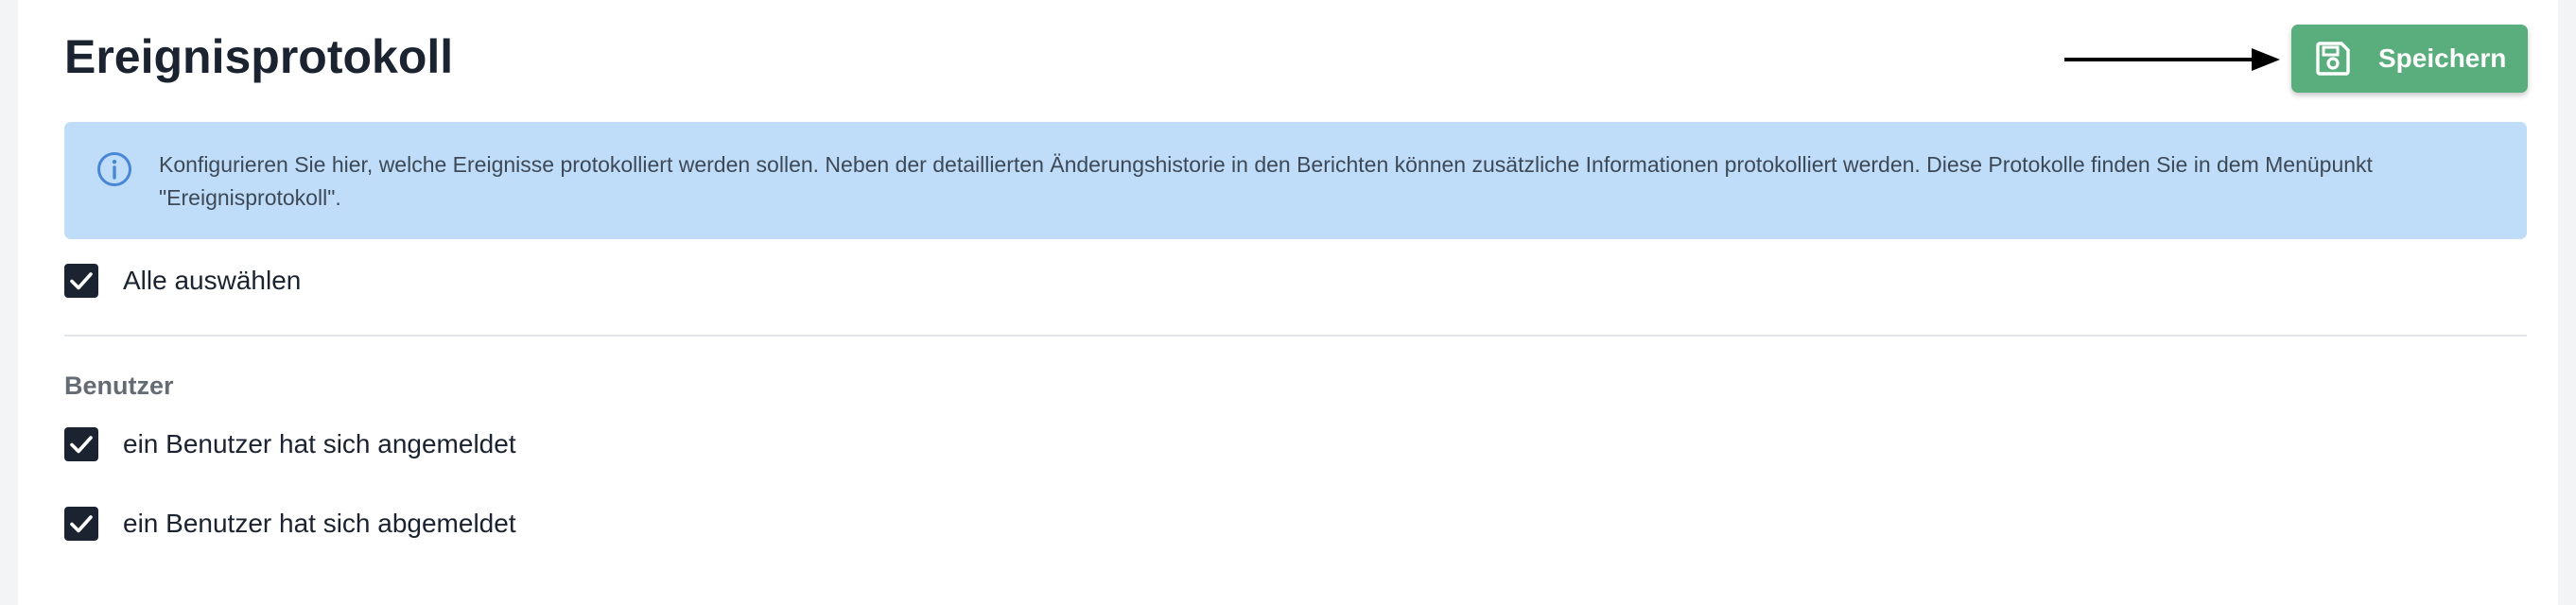  I want to click on event-row-login: ein Benutzer hat sich angemeldet, so click(290, 444).